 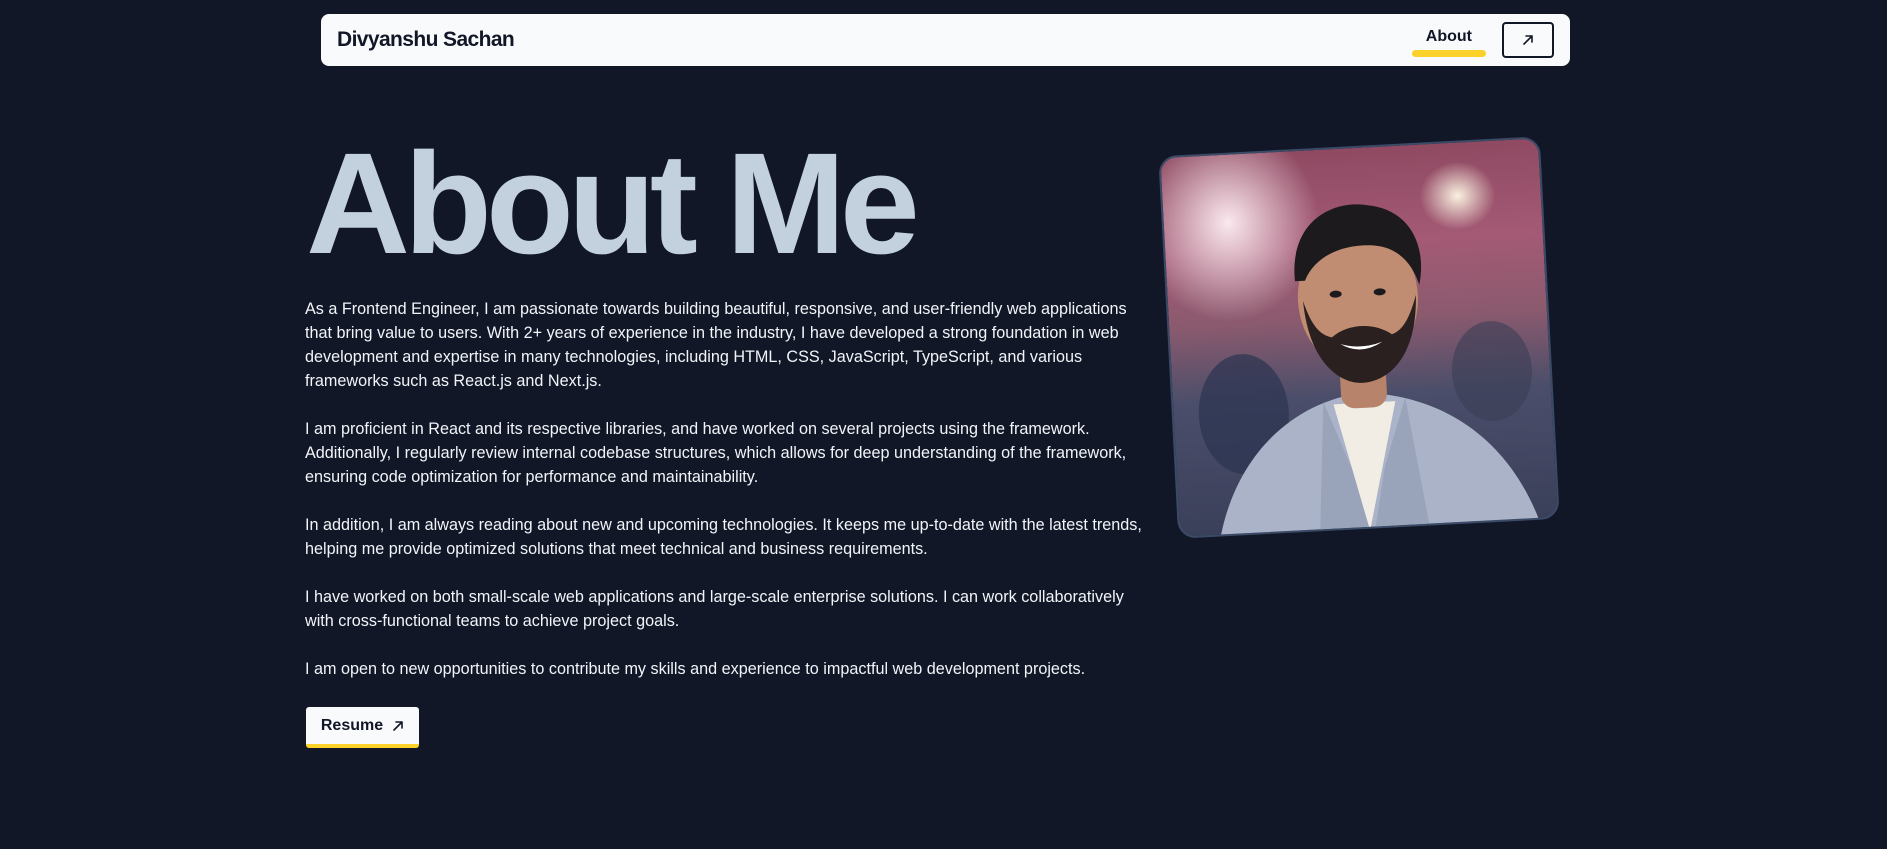 I want to click on resume-button: Resume, so click(x=362, y=727).